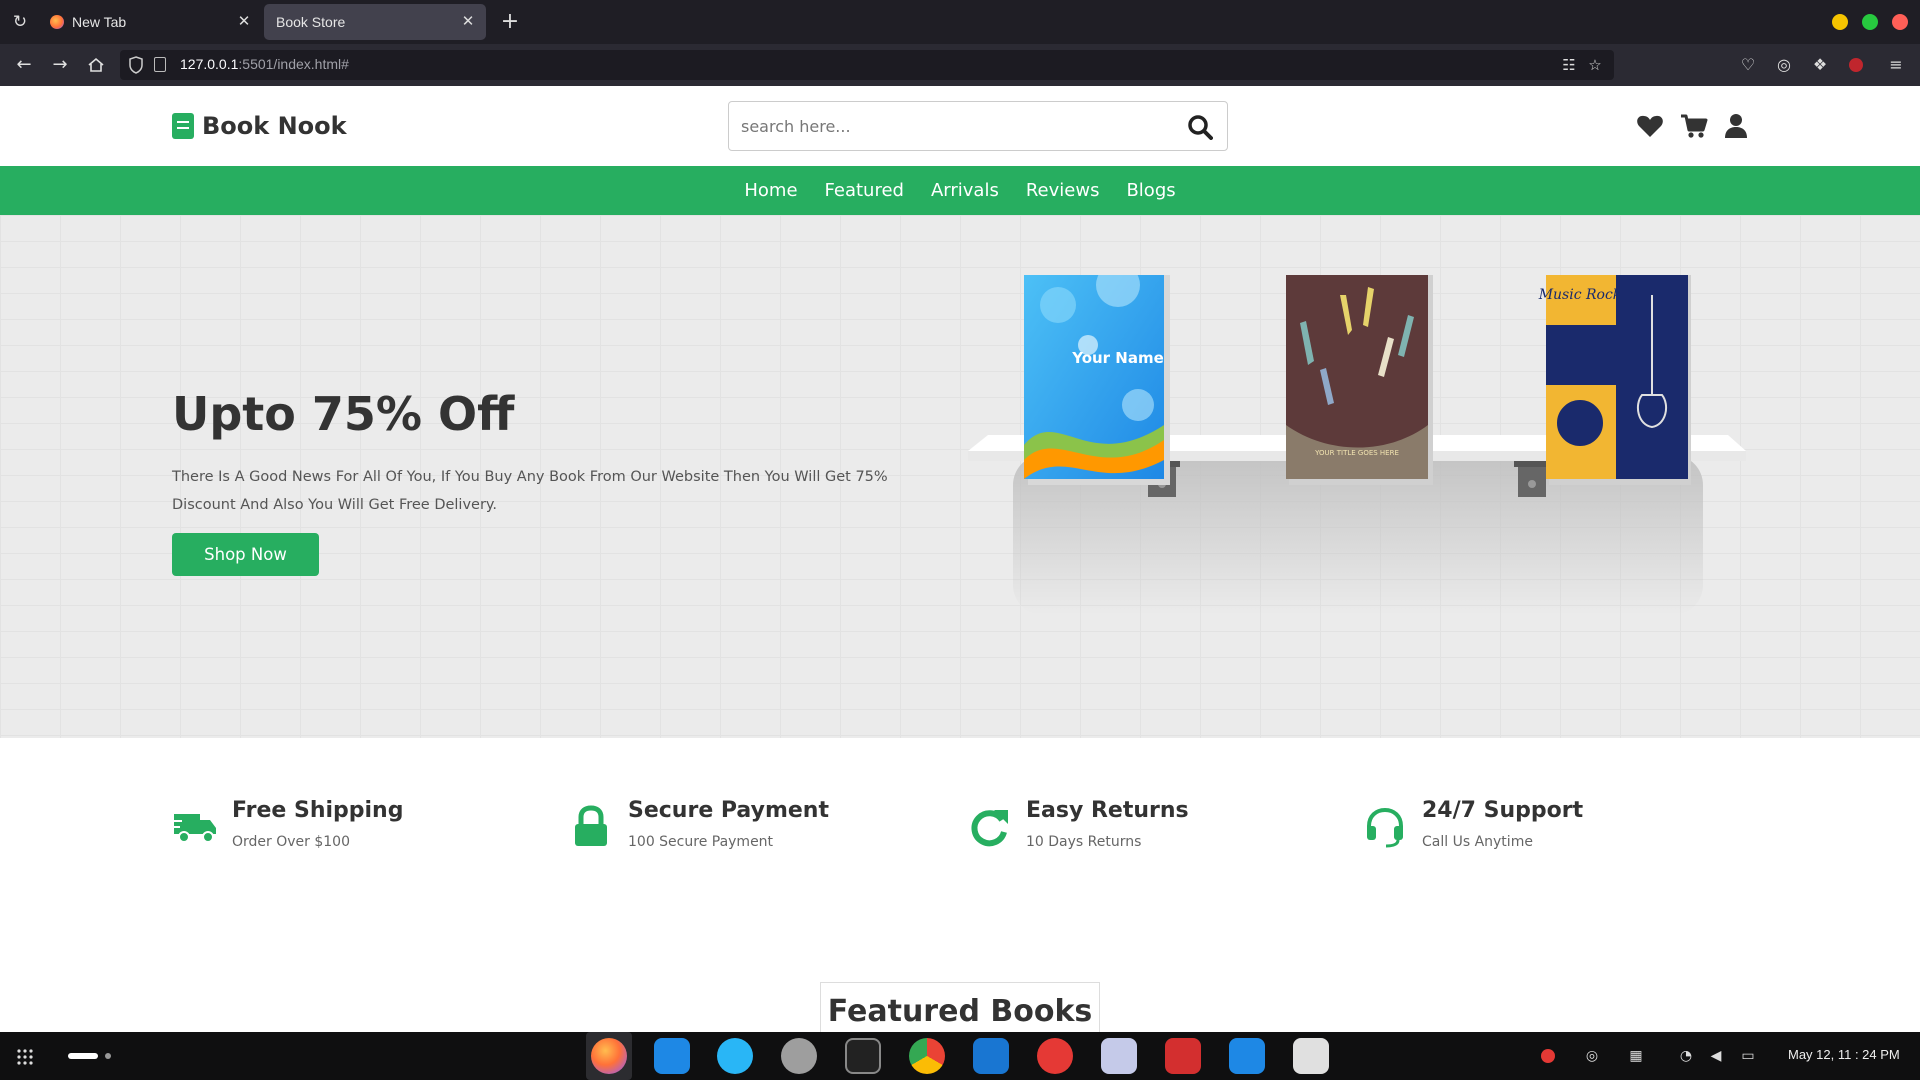 The image size is (1920, 1080). Describe the element at coordinates (927, 1056) in the screenshot. I see `chrome-app-icon` at that location.